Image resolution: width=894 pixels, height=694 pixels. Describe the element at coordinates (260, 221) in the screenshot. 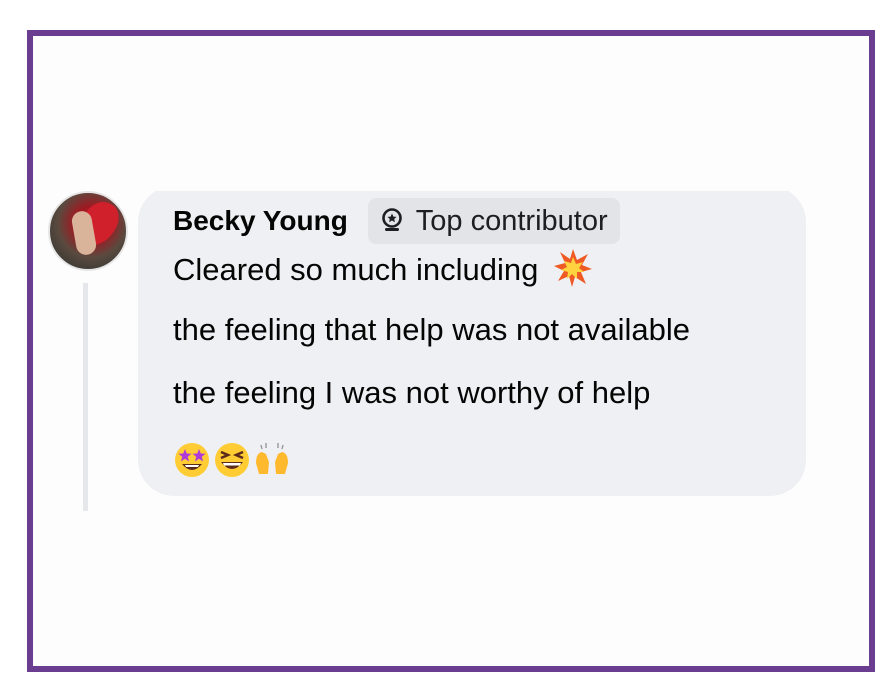

I see `author-name: Becky Young` at that location.